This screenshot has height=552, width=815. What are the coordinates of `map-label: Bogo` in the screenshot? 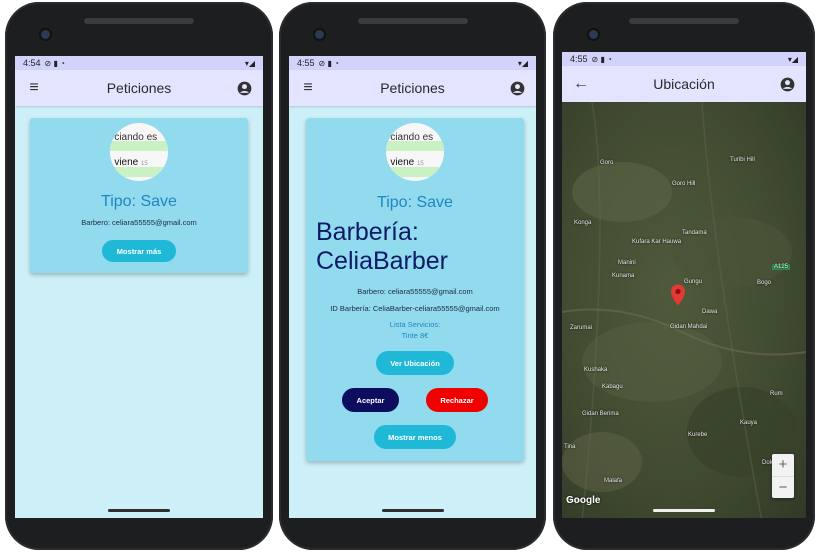 It's located at (764, 283).